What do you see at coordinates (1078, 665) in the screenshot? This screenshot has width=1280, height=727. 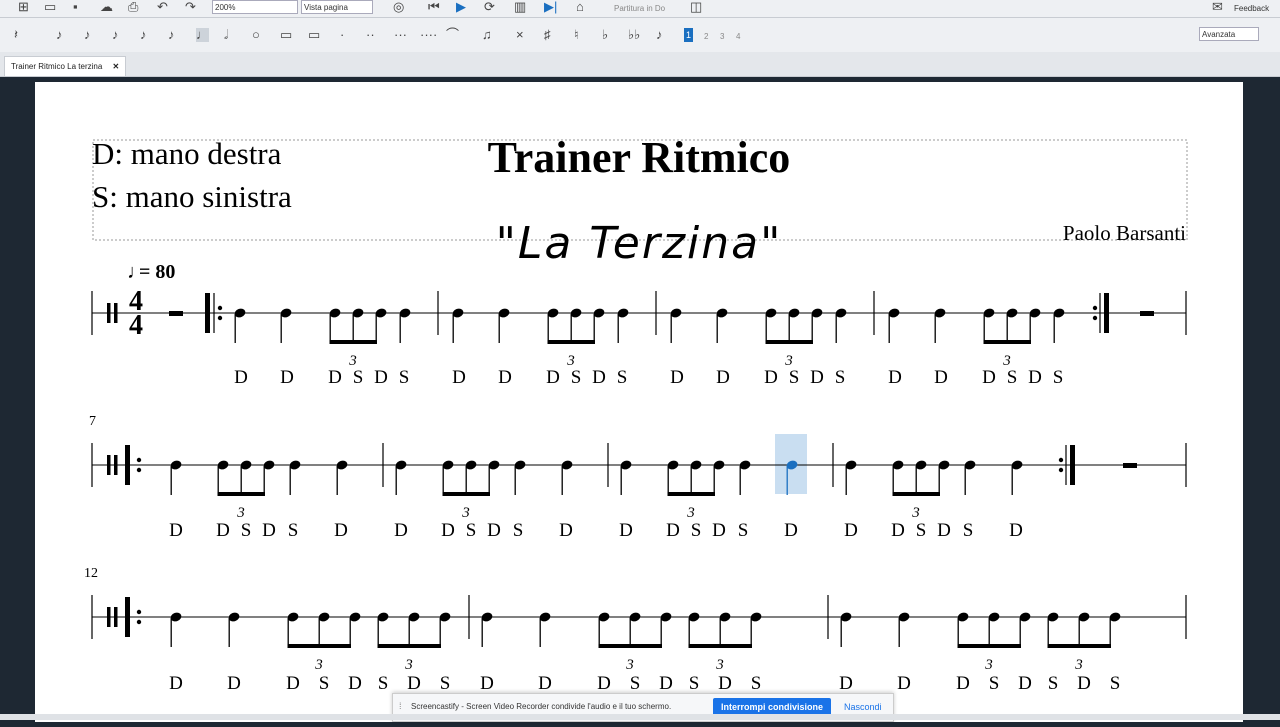 I see `tuplet-number: 3` at bounding box center [1078, 665].